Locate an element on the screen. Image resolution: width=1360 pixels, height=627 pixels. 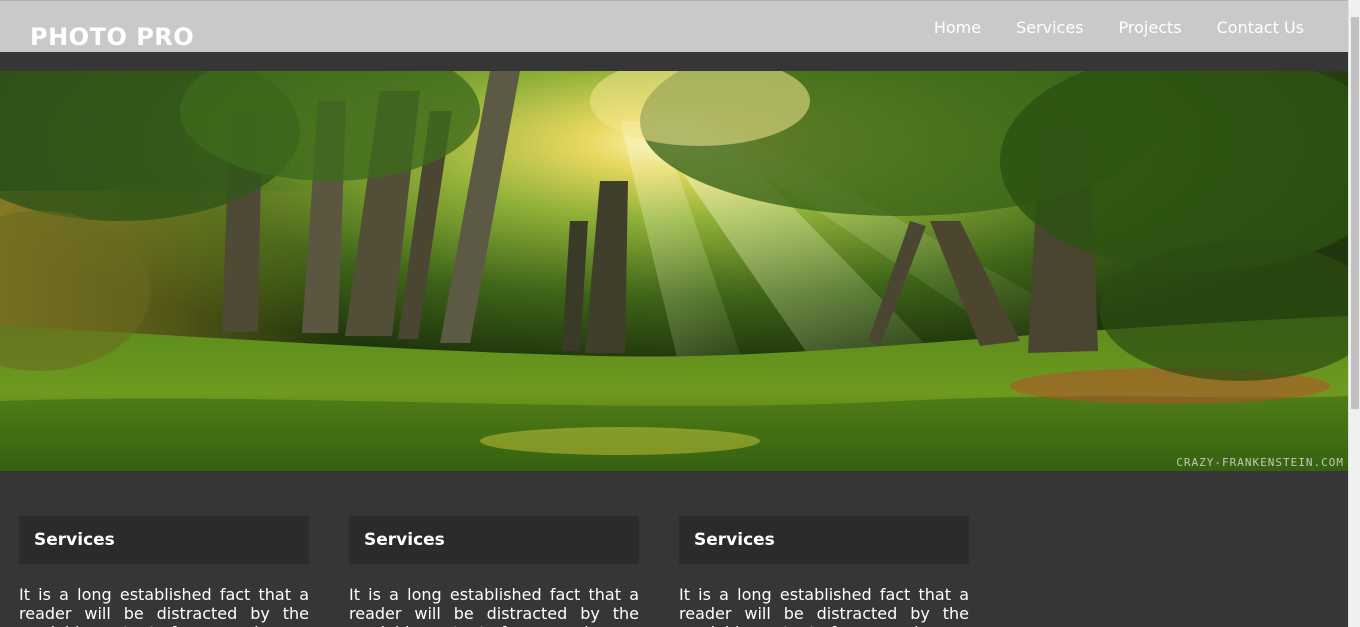
nav-contact-us: Contact Us is located at coordinates (1260, 28).